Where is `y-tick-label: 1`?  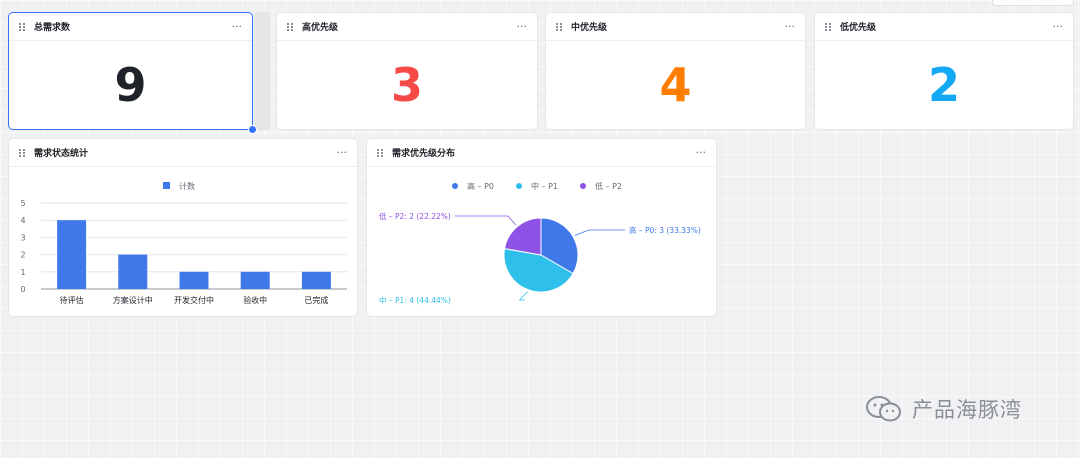 y-tick-label: 1 is located at coordinates (22, 272).